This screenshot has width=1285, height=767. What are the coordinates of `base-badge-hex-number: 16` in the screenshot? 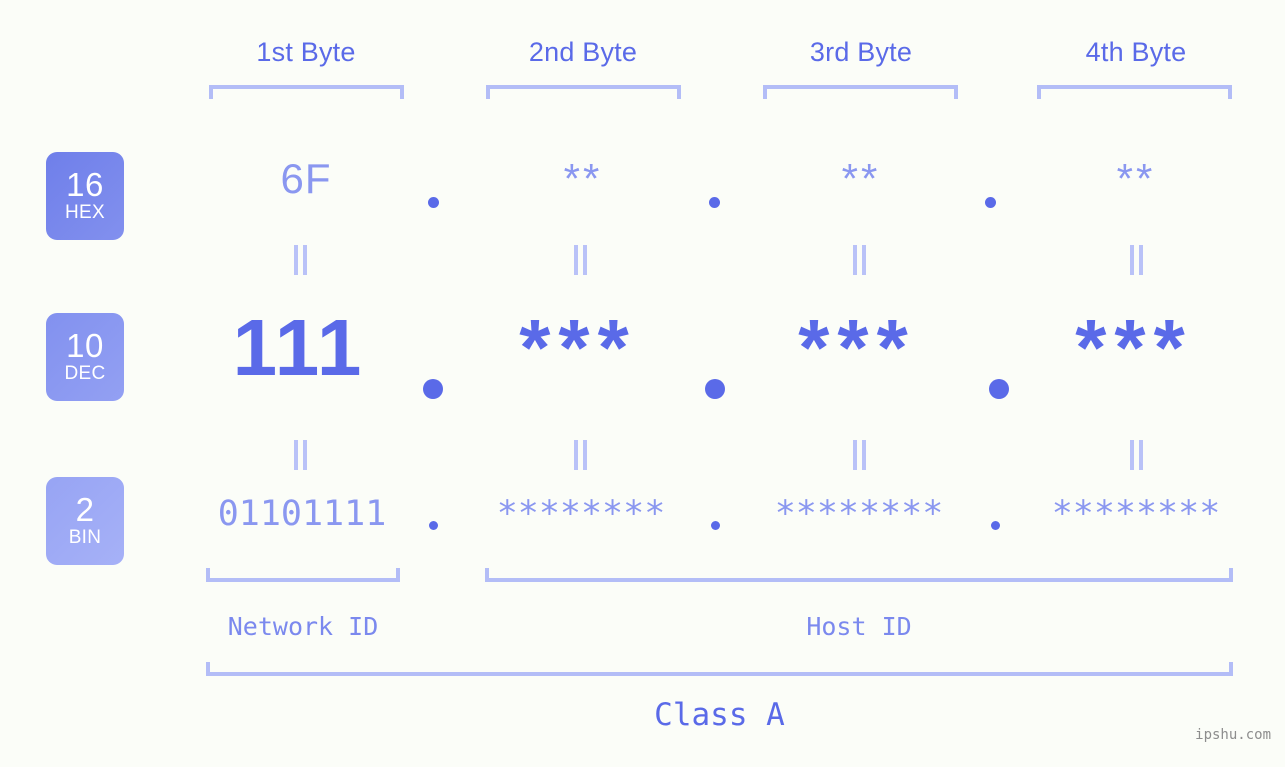 It's located at (85, 184).